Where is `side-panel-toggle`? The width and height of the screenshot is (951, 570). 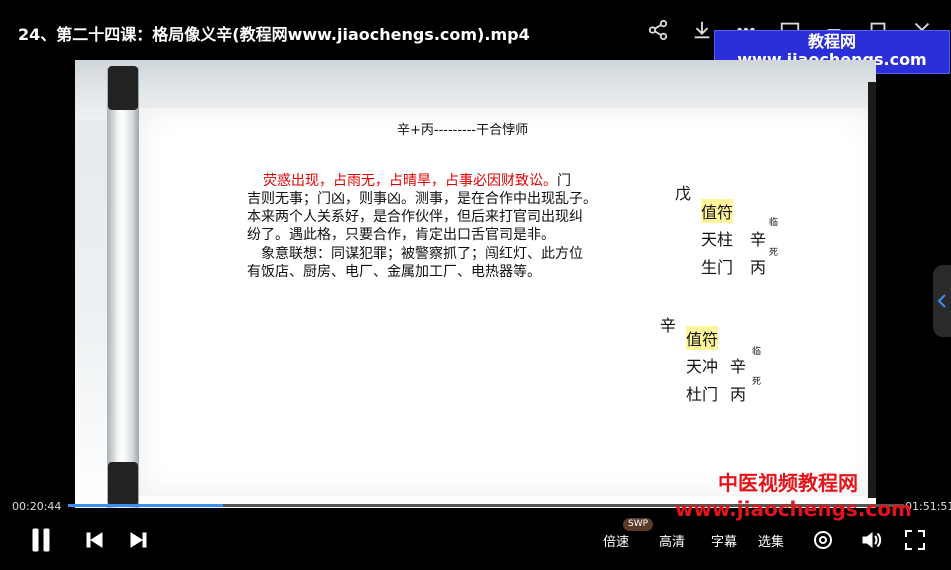 side-panel-toggle is located at coordinates (942, 301).